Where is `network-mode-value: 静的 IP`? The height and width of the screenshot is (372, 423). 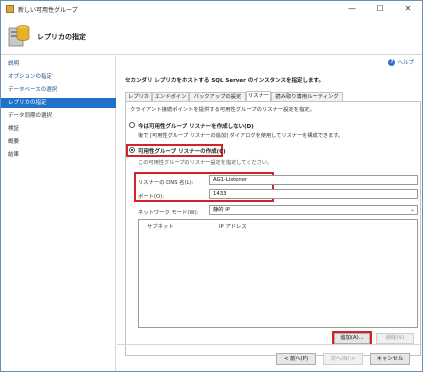
network-mode-value: 静的 IP is located at coordinates (222, 210).